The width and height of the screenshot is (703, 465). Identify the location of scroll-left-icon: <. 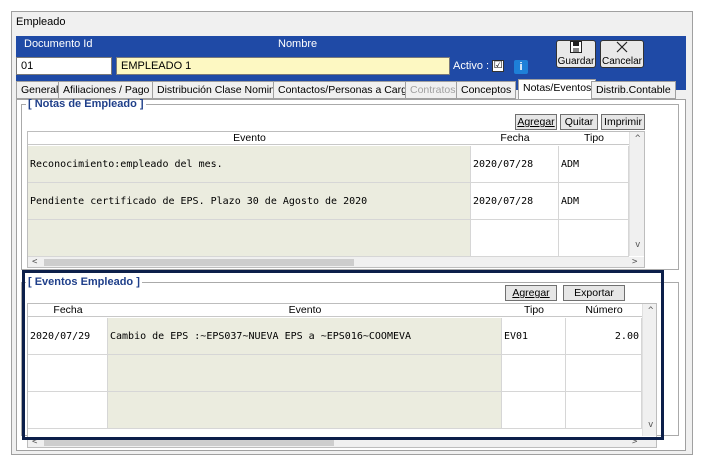
(34, 262).